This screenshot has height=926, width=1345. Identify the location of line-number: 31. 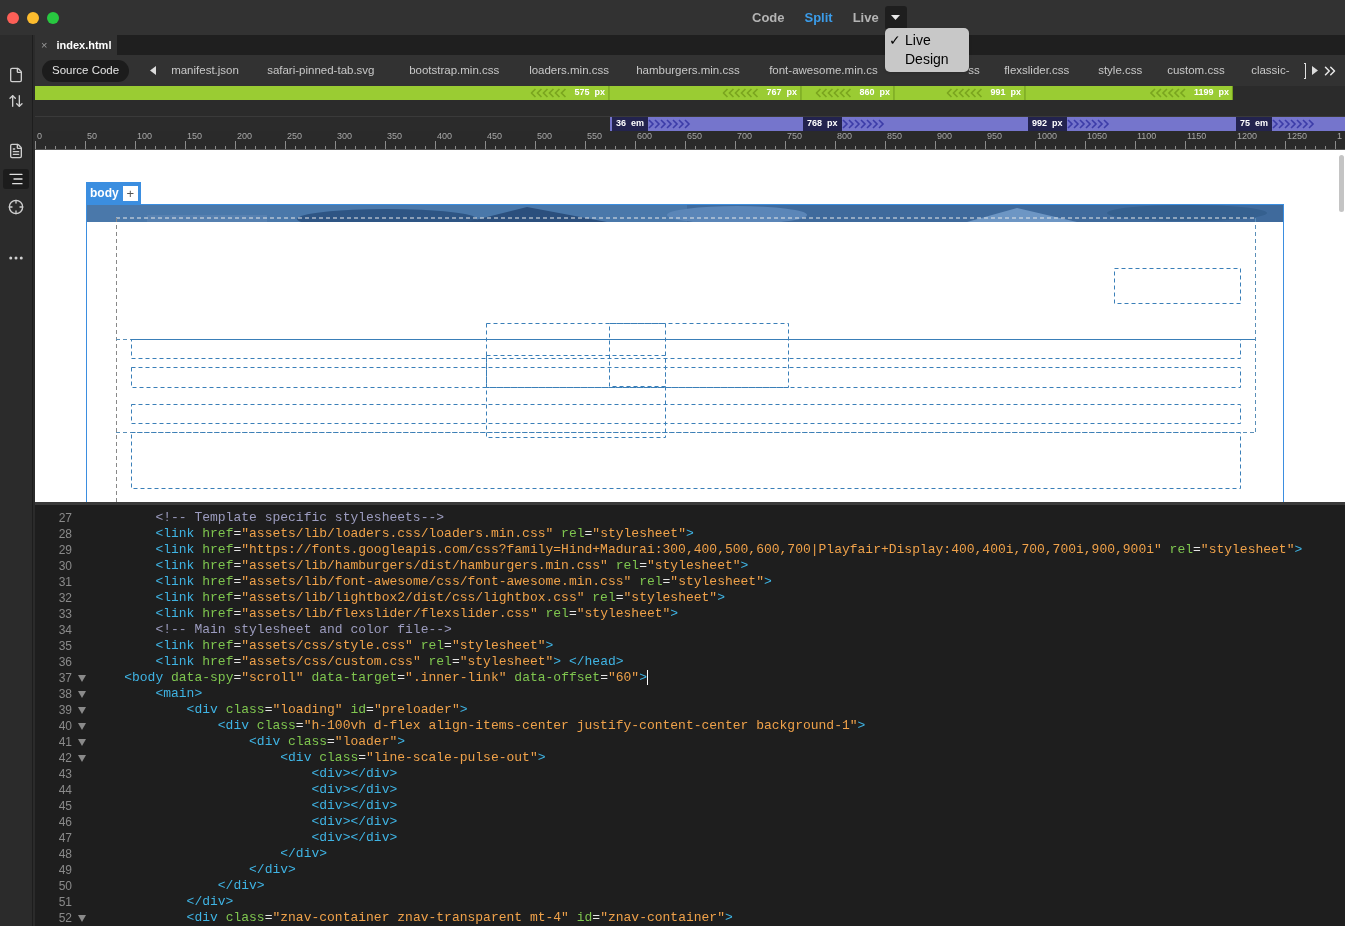
(64, 582).